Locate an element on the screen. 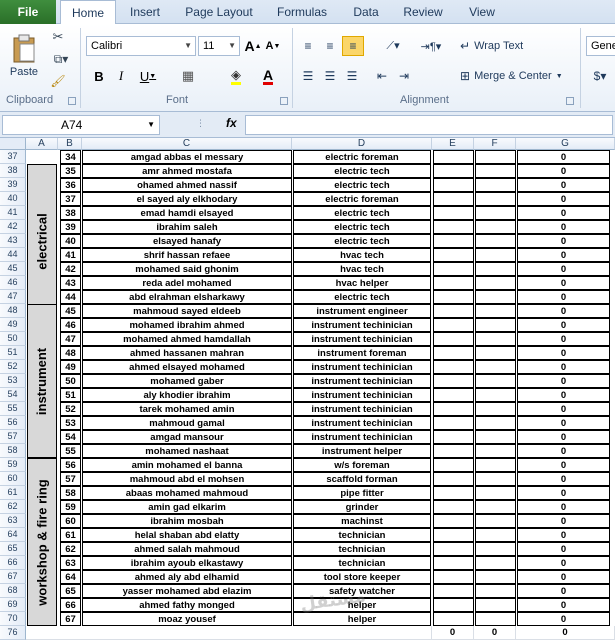  employee-name-cell: emad hamdi elsayed is located at coordinates (187, 213).